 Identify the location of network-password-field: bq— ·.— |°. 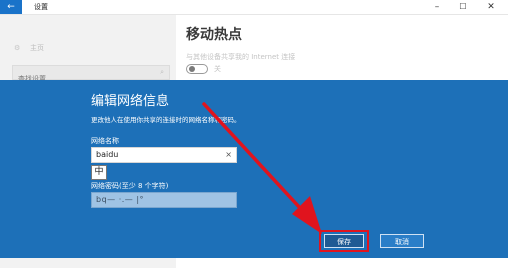
(164, 200).